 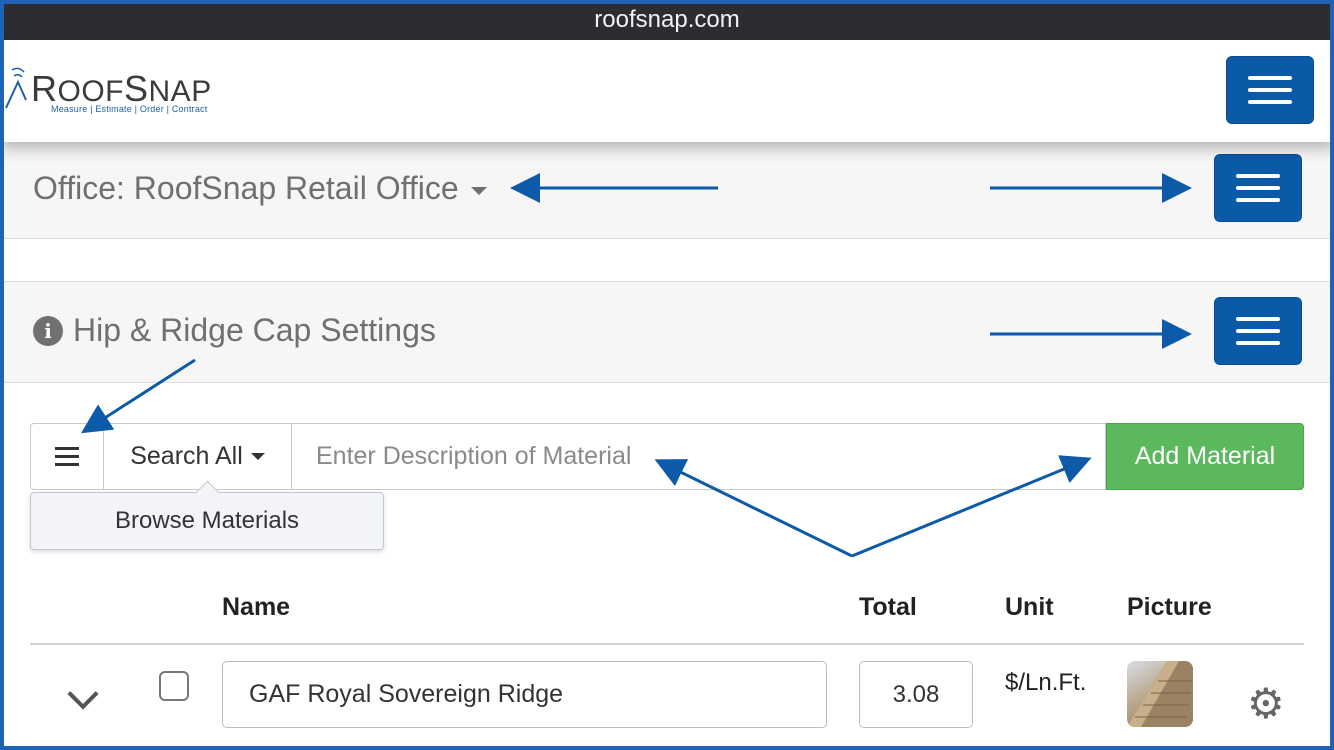 What do you see at coordinates (48, 330) in the screenshot?
I see `info-icon: i` at bounding box center [48, 330].